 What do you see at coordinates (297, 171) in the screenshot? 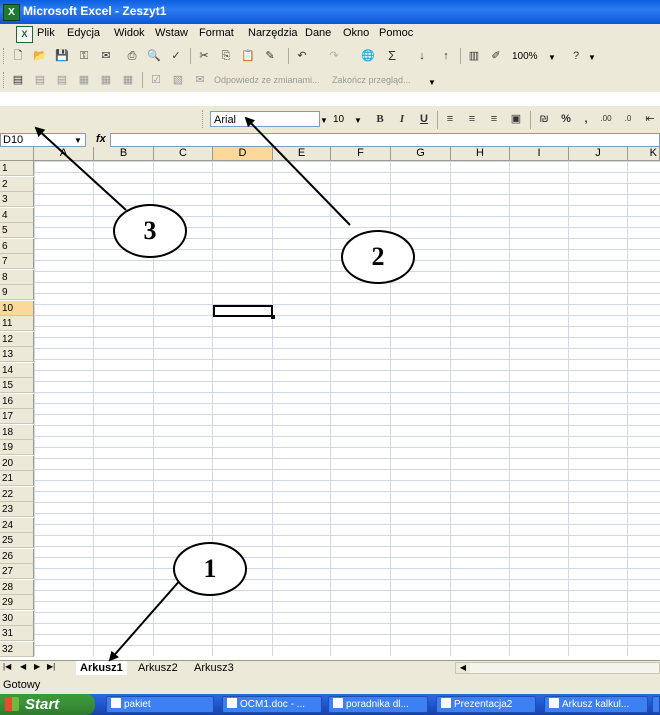
I see `callout-2-arrow` at bounding box center [297, 171].